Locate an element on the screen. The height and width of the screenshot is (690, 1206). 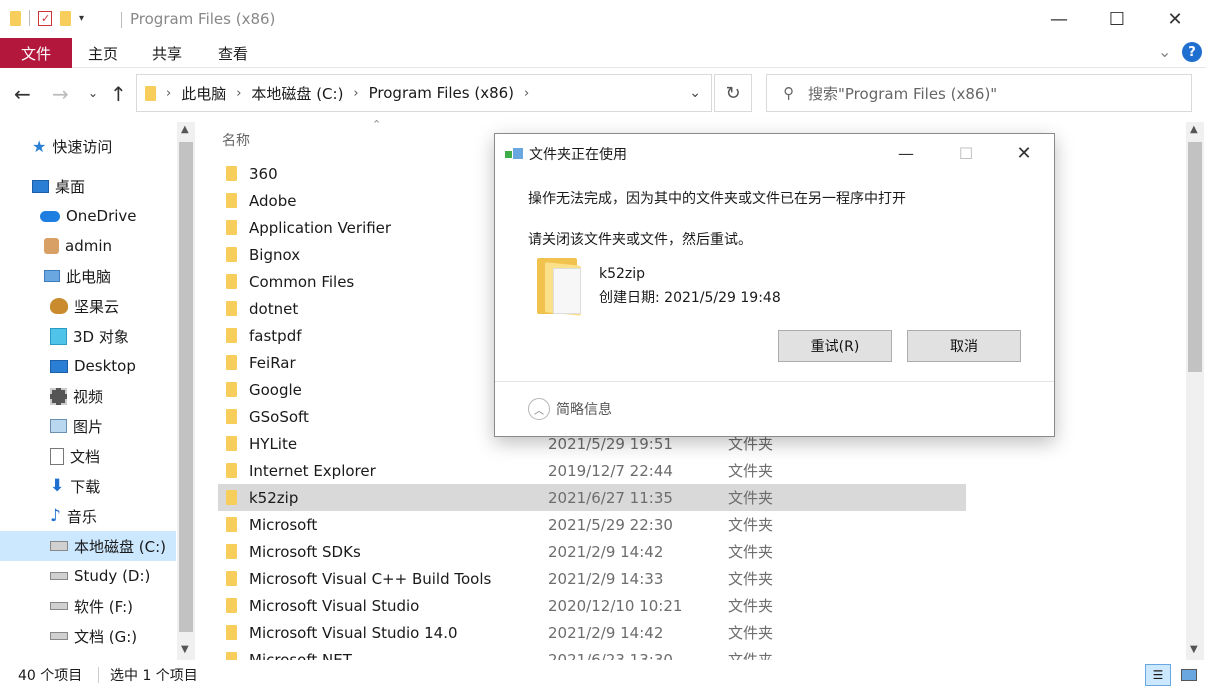
breadcrumb-this-pc: 此电脑 is located at coordinates (203, 93).